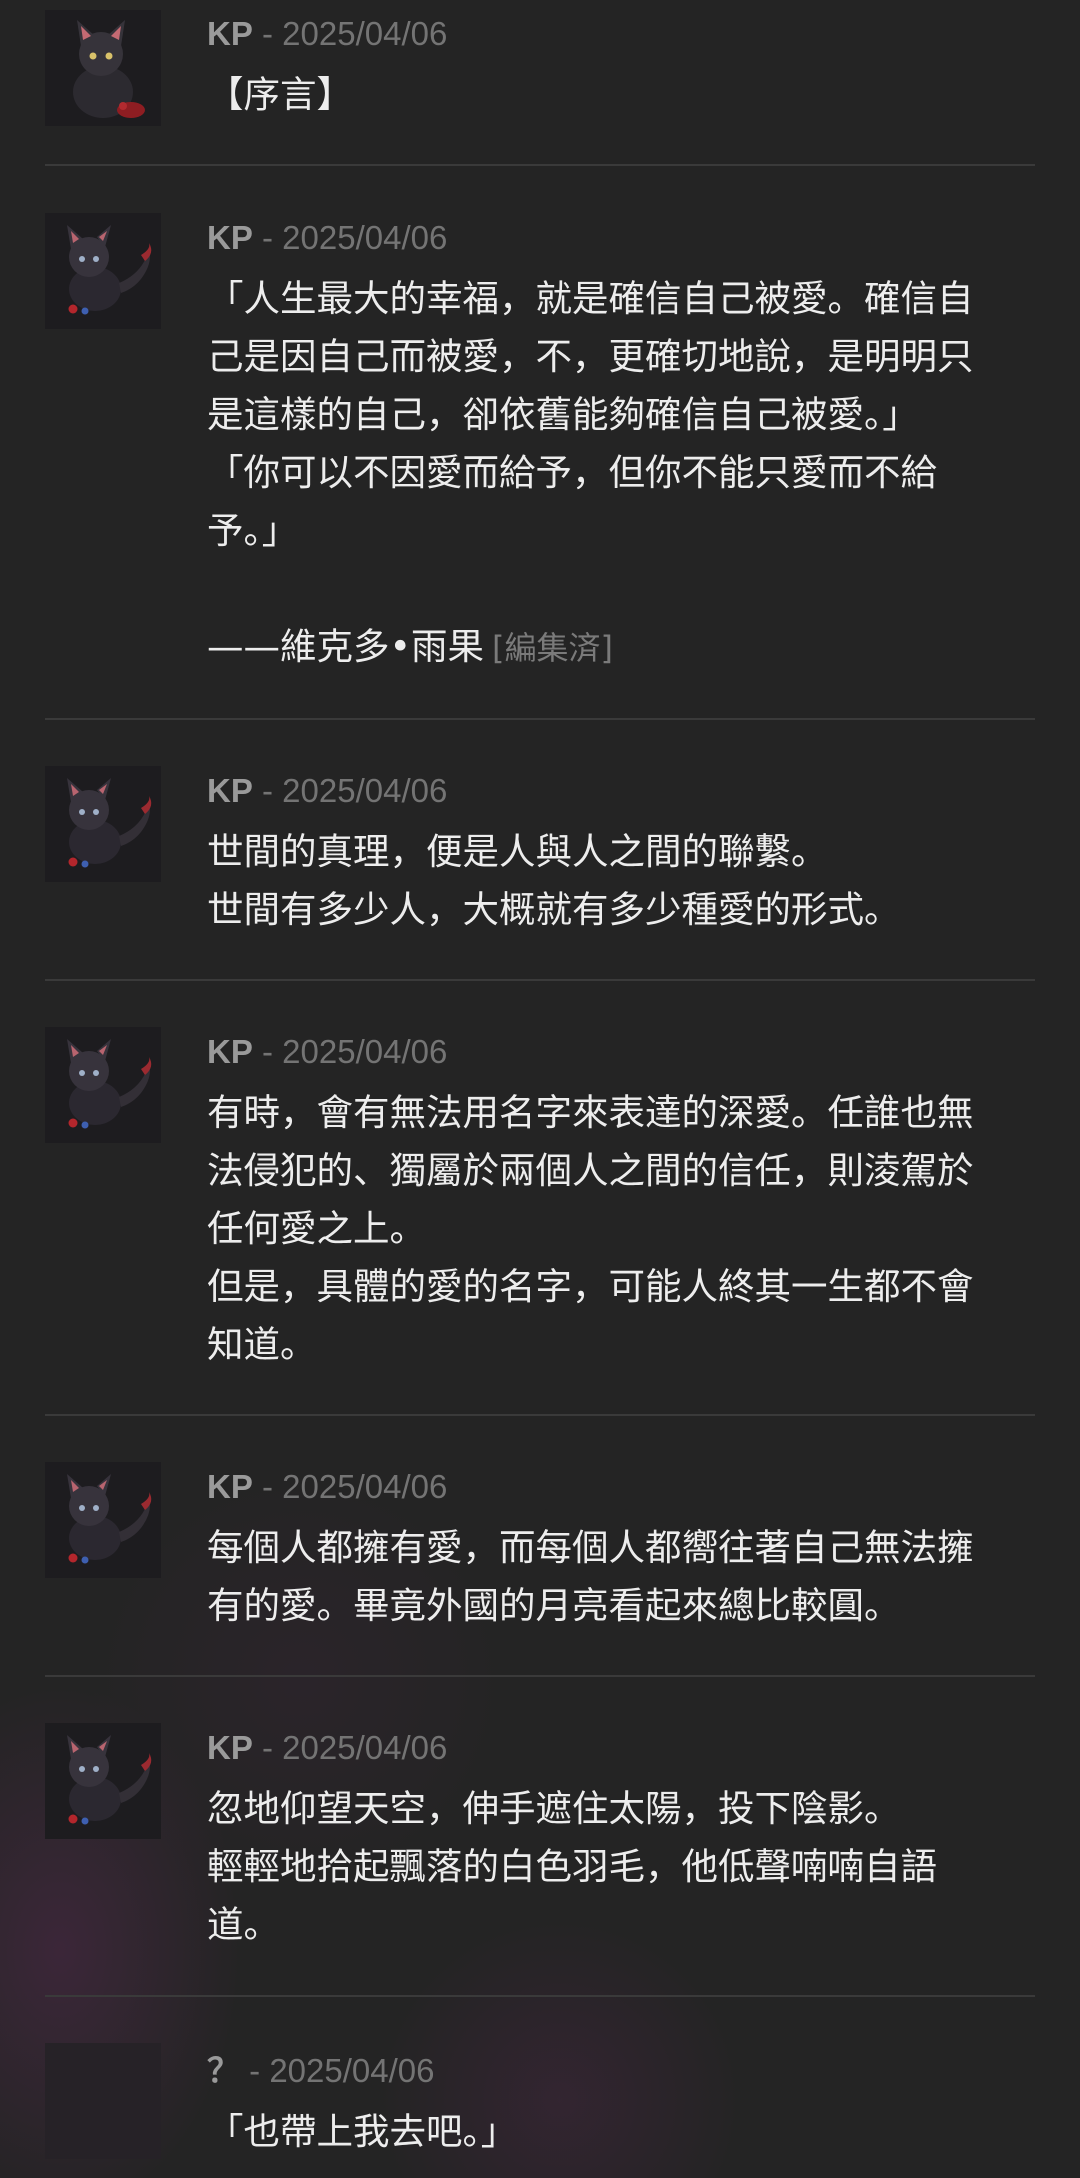 The height and width of the screenshot is (2178, 1080). I want to click on message-body: 「也帶上我去吧。」, so click(622, 2132).